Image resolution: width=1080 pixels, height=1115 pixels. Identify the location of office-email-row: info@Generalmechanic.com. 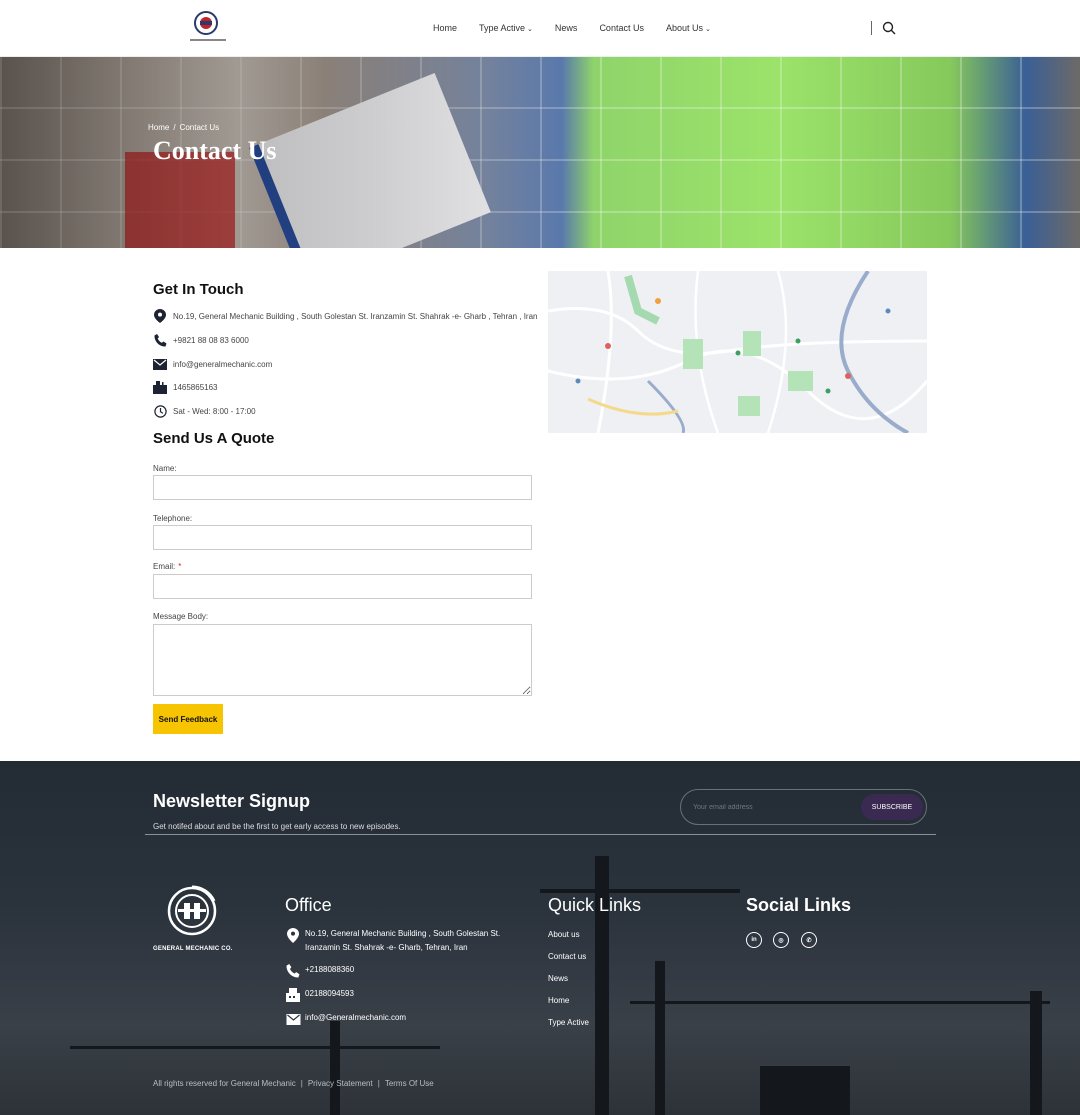
(345, 1019).